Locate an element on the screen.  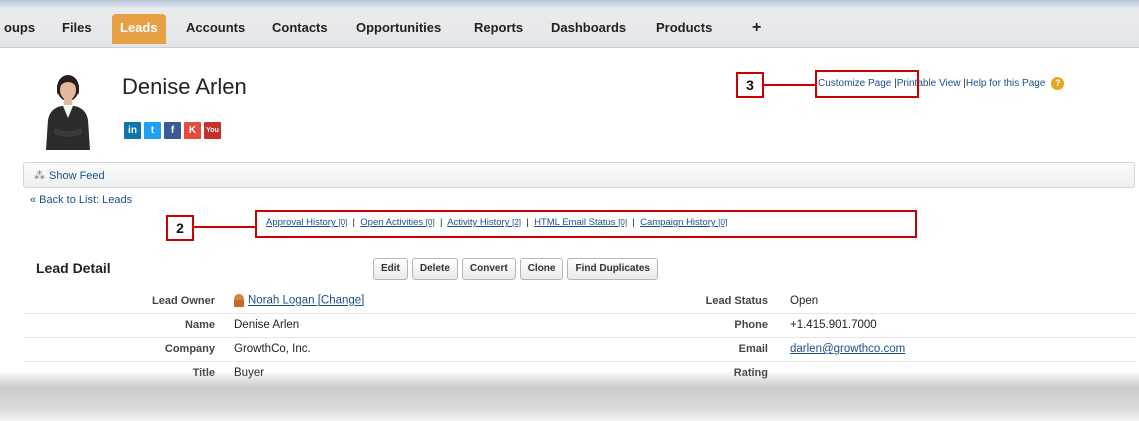
field-label: Lead Status is located at coordinates (736, 301).